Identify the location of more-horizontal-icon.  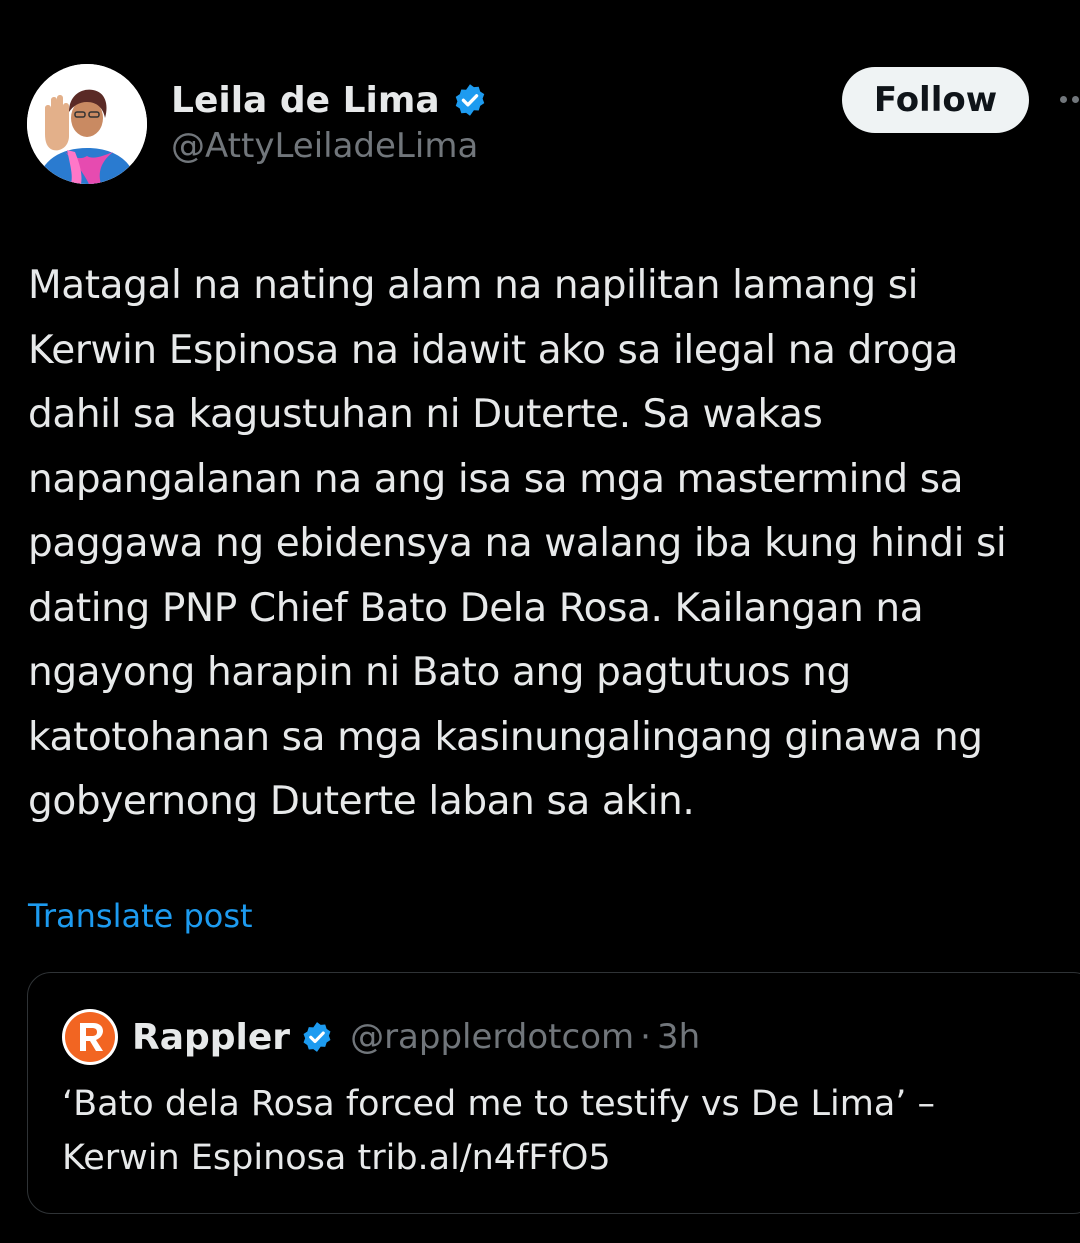
(1068, 100).